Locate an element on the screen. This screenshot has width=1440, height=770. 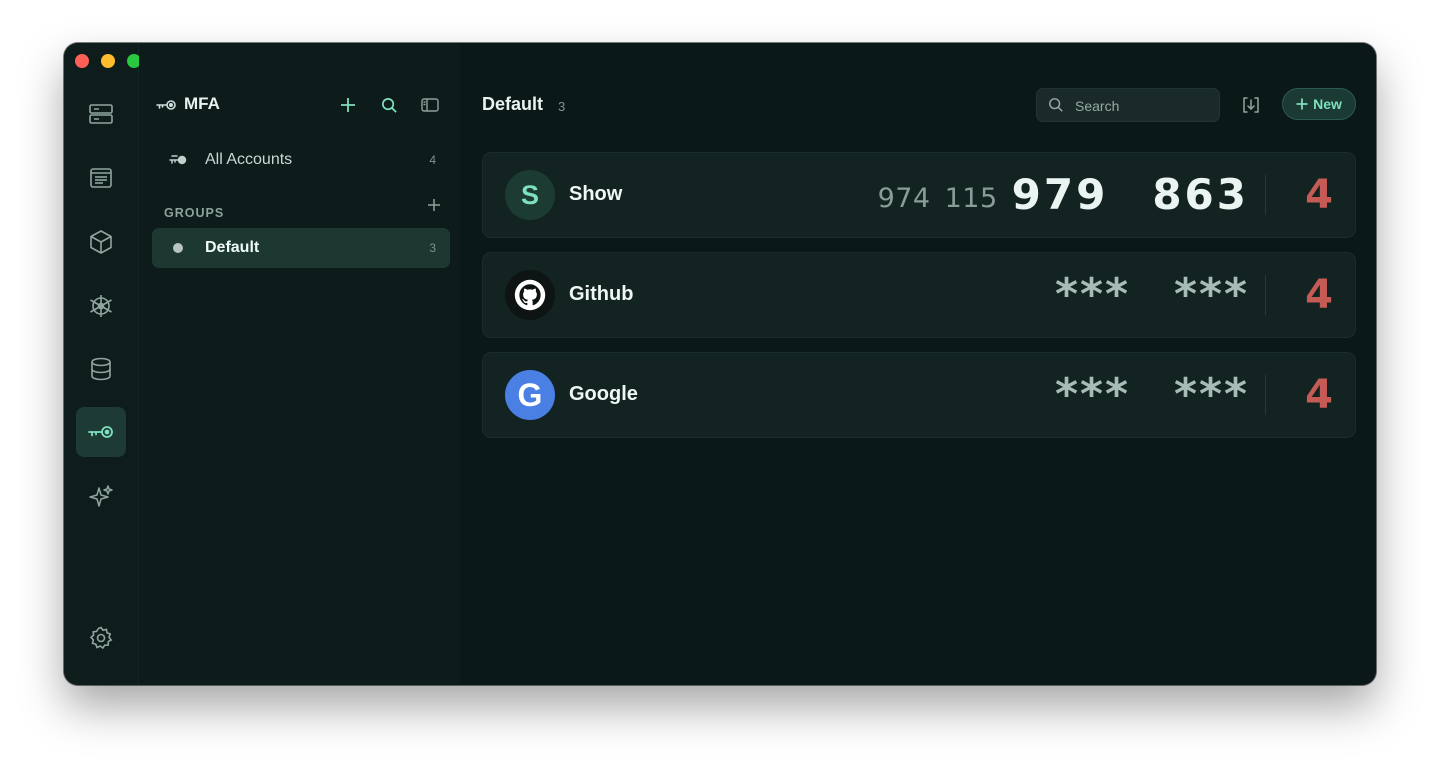
rail-item-mfa is located at coordinates (101, 432).